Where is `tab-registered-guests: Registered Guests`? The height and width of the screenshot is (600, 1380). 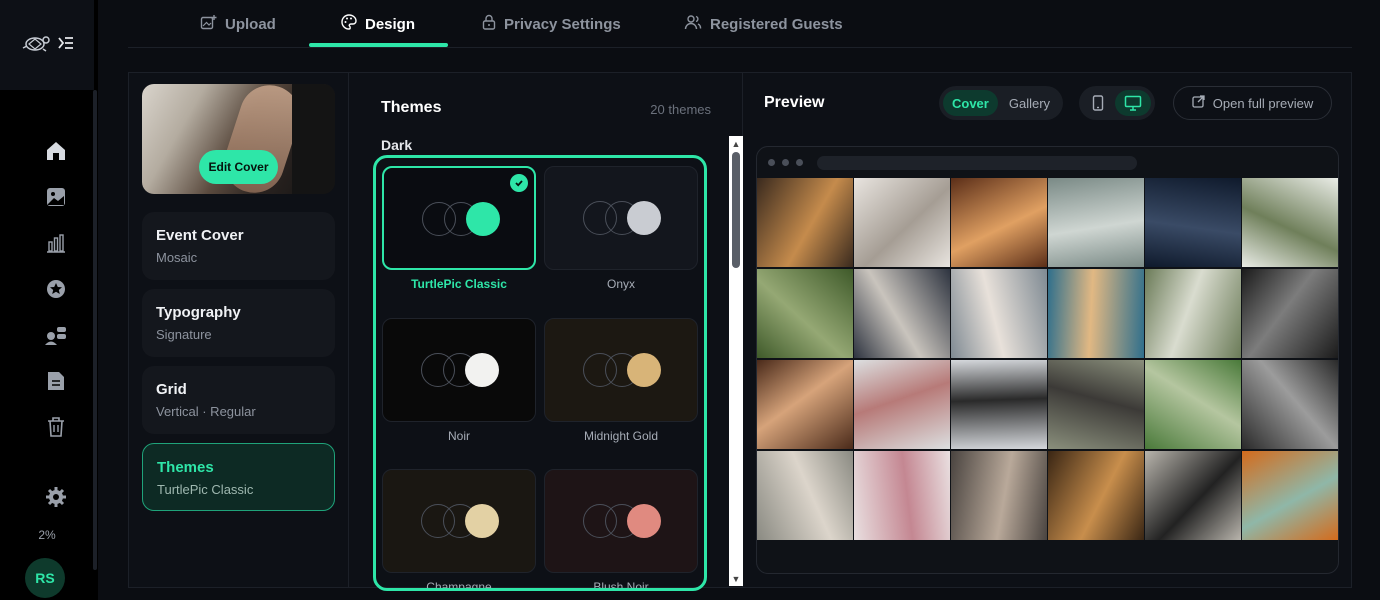
tab-registered-guests: Registered Guests is located at coordinates (763, 24).